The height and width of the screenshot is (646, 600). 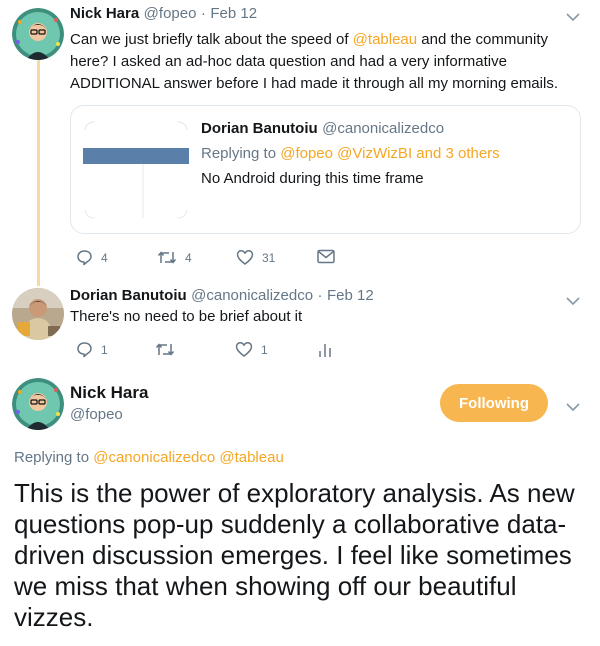 I want to click on replying-to-users: @canonicalizedco @tableau, so click(x=188, y=457).